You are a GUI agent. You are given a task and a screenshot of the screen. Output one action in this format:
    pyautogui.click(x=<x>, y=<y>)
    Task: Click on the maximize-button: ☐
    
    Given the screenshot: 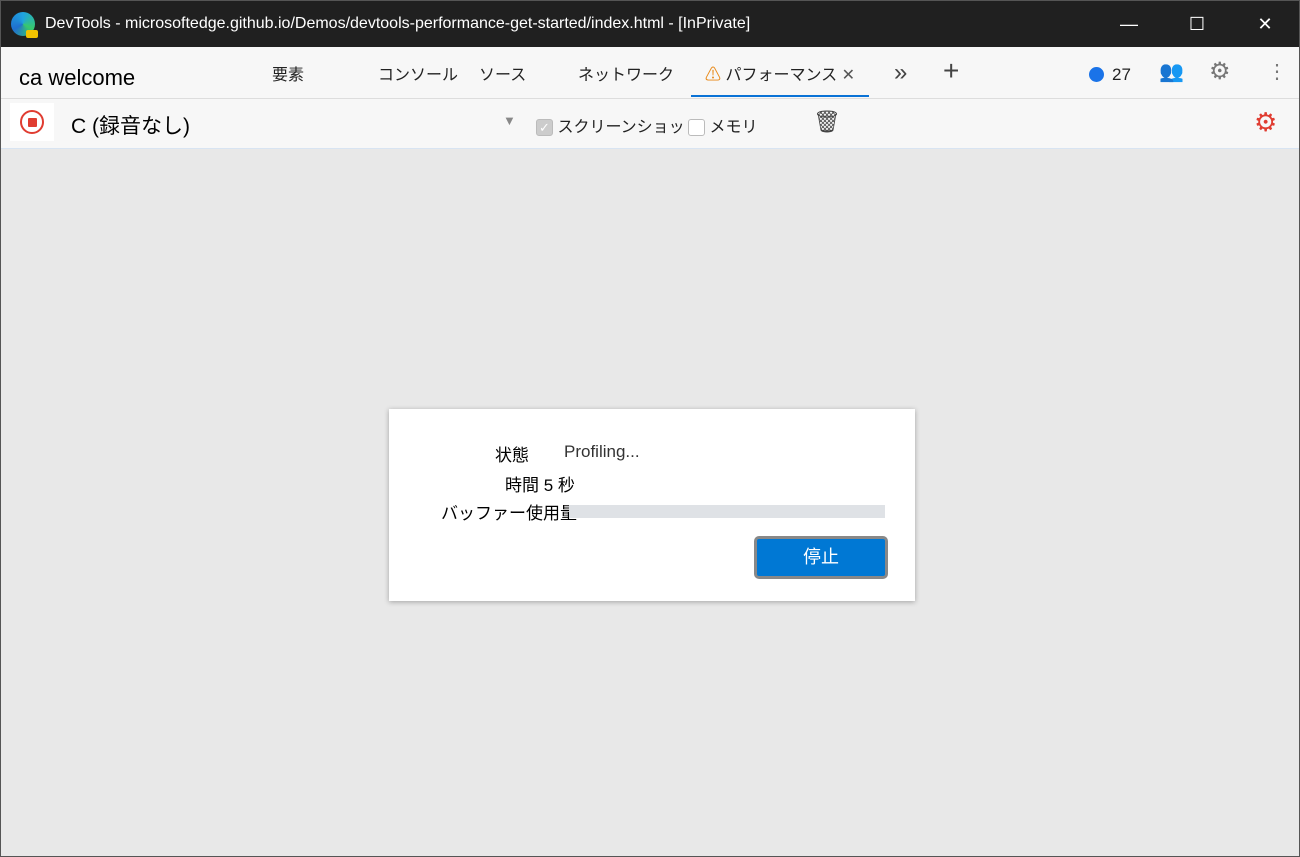 What is the action you would take?
    pyautogui.click(x=1197, y=24)
    